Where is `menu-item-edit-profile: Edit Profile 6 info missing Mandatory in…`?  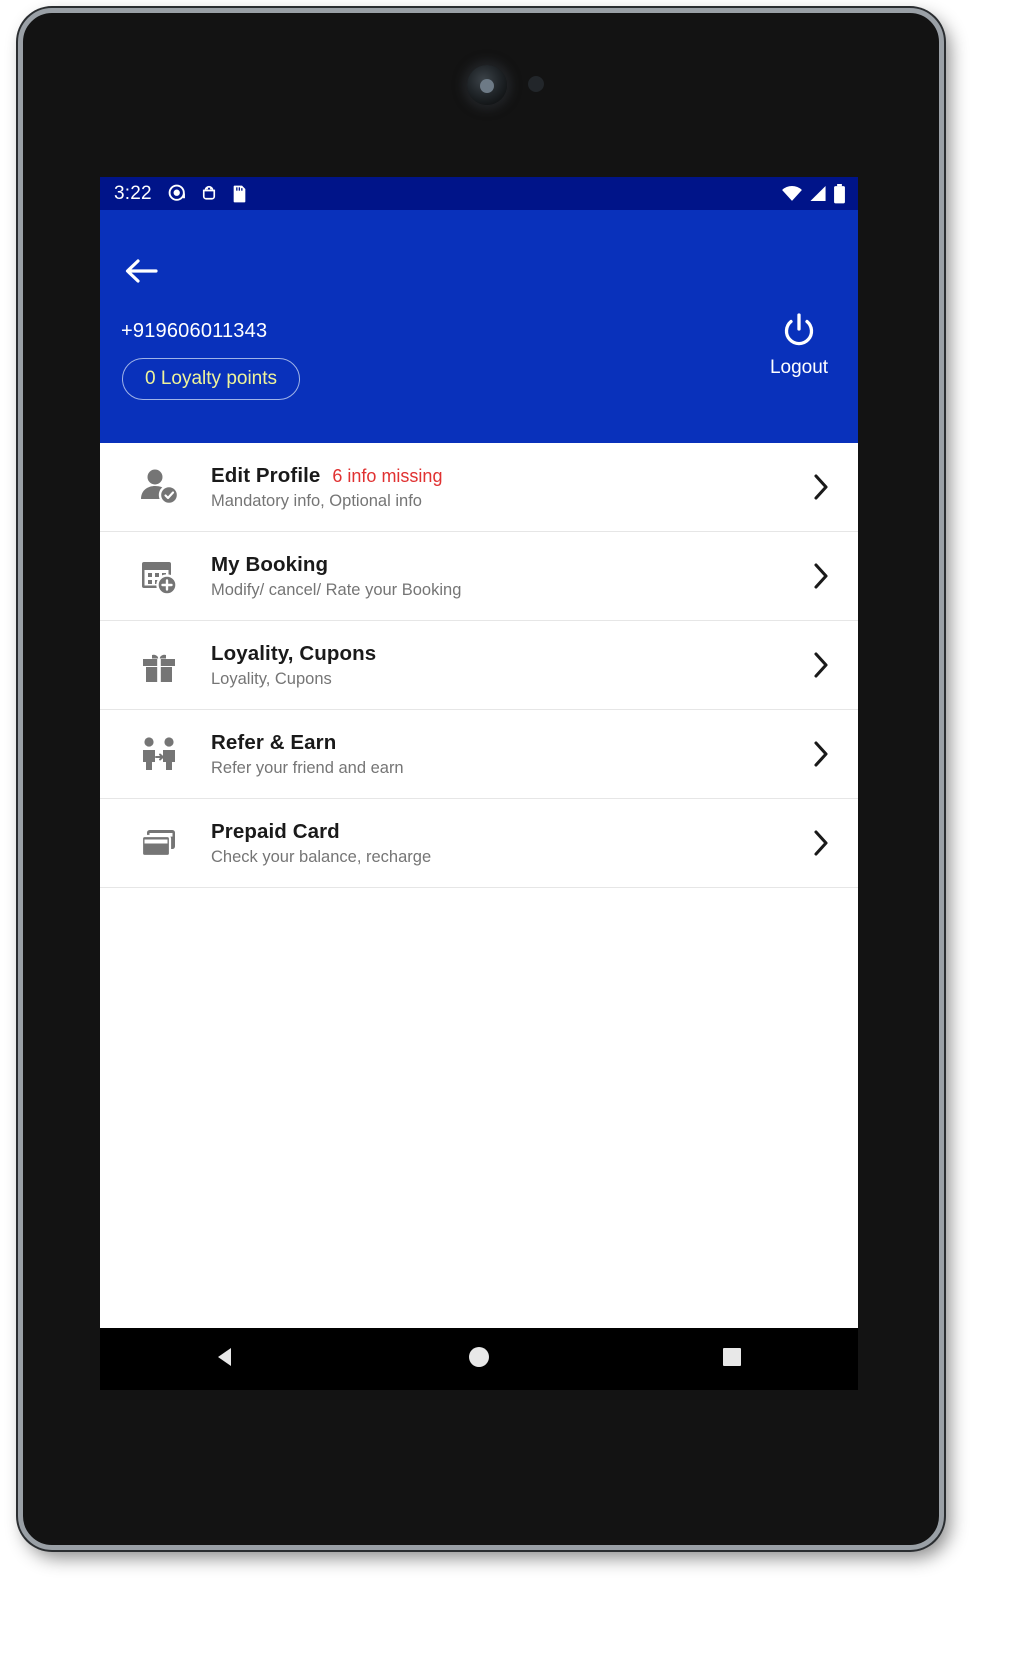 menu-item-edit-profile: Edit Profile 6 info missing Mandatory in… is located at coordinates (479, 487).